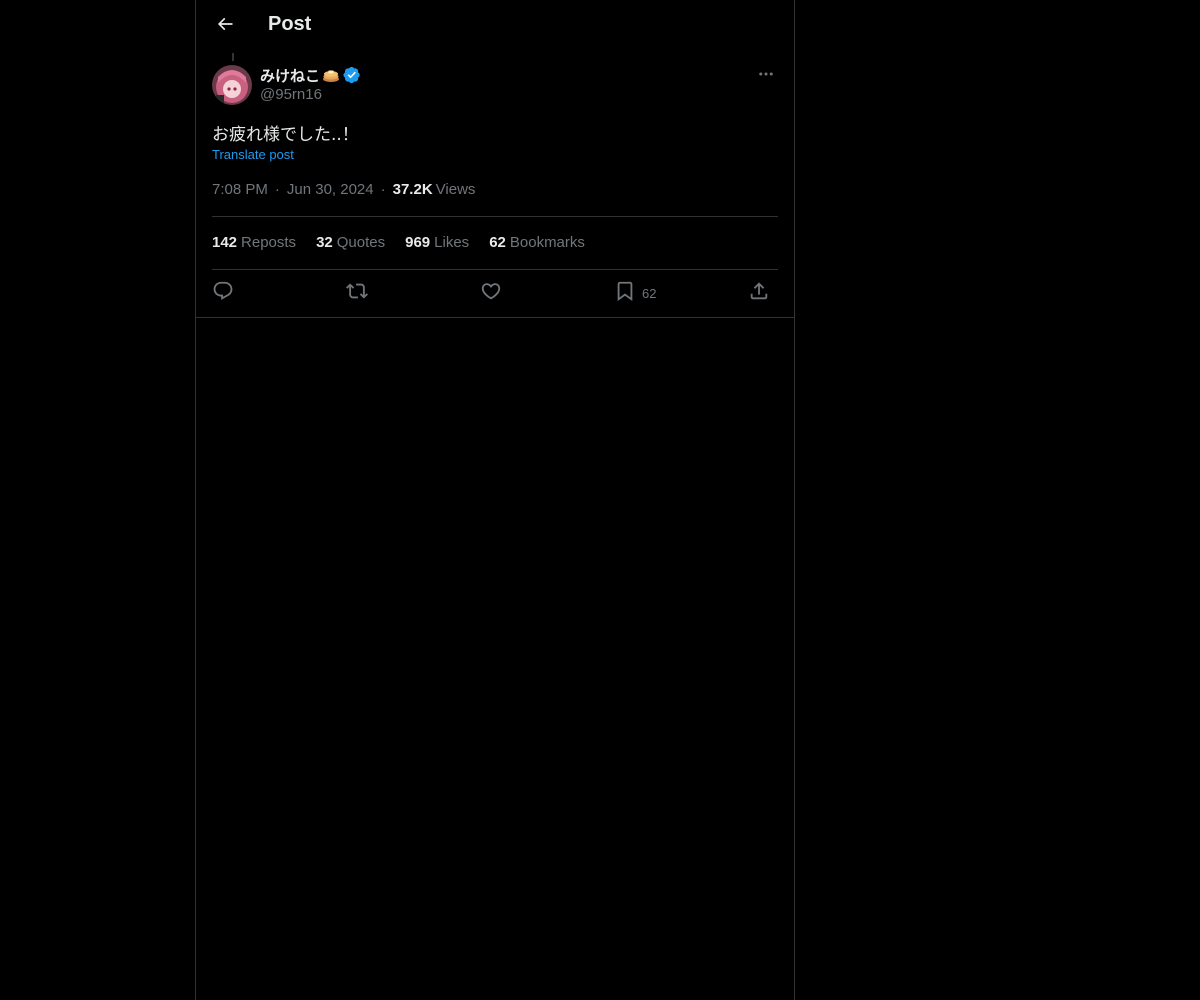  I want to click on stat-reposts: 142 Reposts, so click(254, 242).